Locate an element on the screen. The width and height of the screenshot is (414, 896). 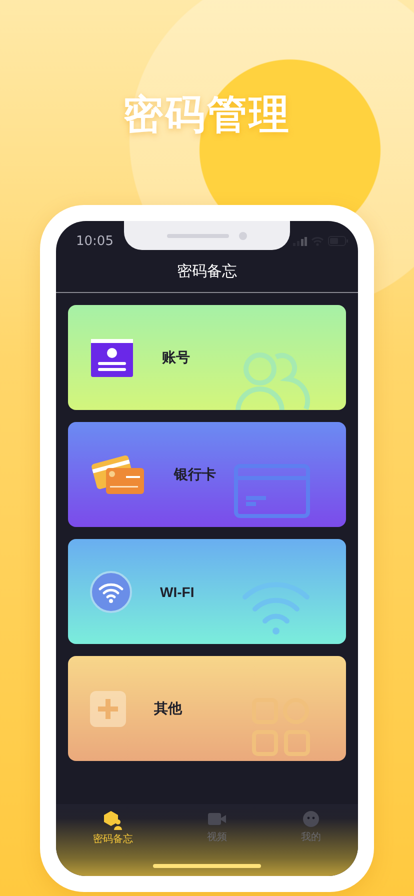
nav-title: 密码备忘 is located at coordinates (207, 271).